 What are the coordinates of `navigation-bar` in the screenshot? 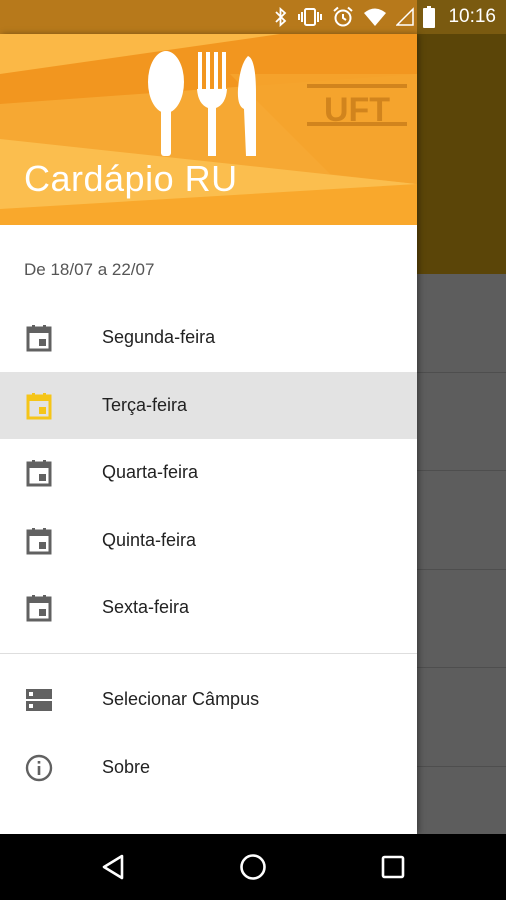 It's located at (253, 867).